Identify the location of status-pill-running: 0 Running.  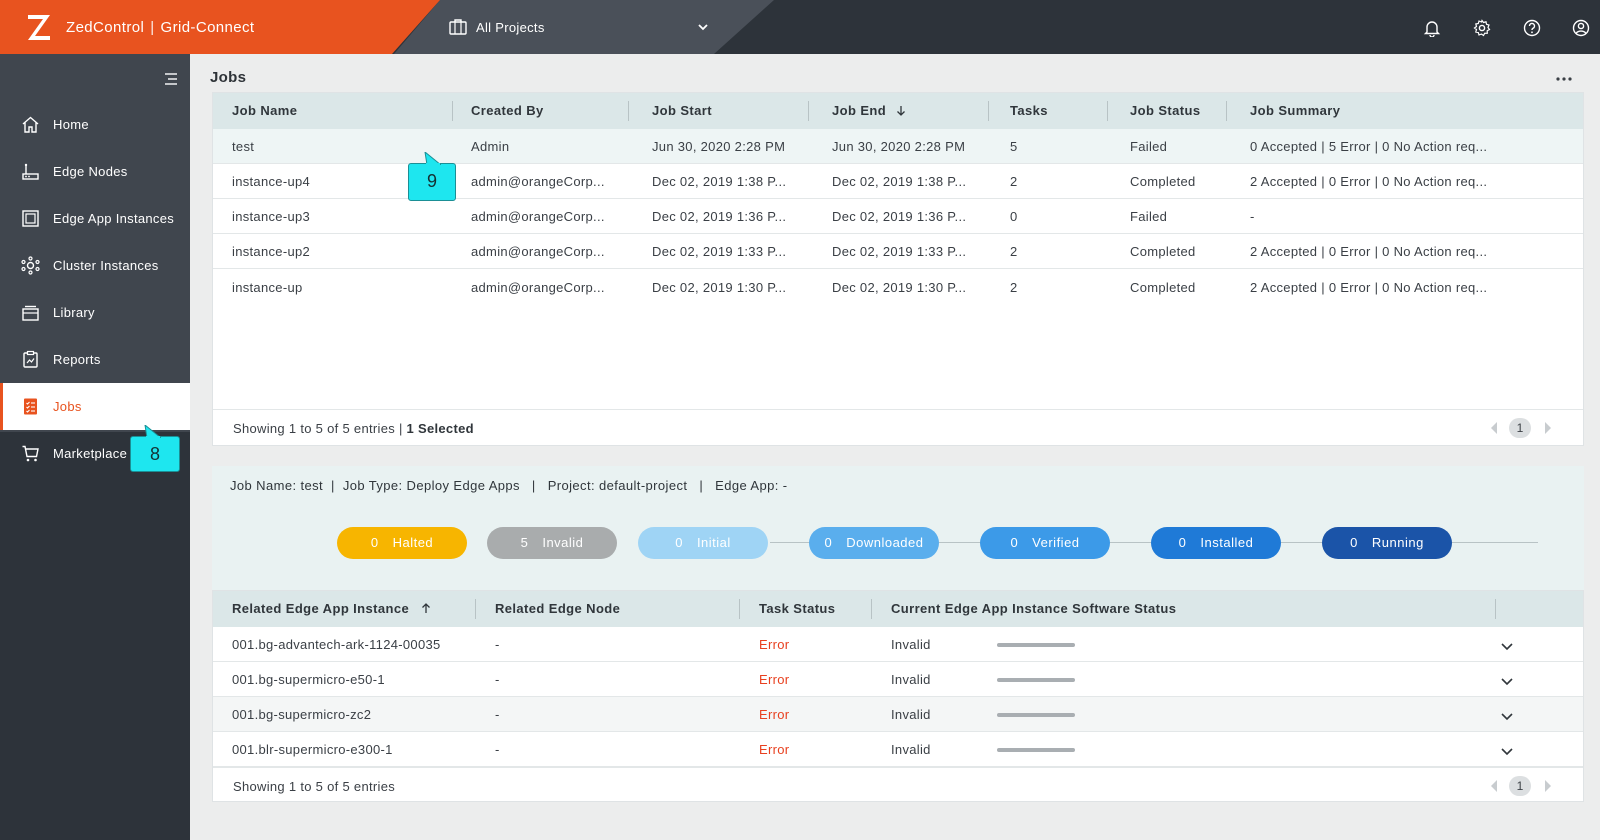
(1387, 543).